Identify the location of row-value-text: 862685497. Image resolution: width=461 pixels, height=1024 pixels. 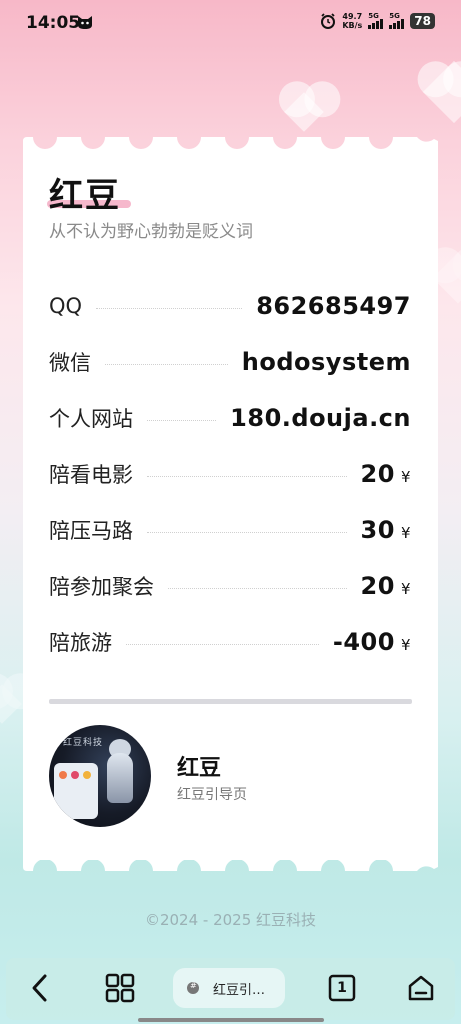
(333, 306).